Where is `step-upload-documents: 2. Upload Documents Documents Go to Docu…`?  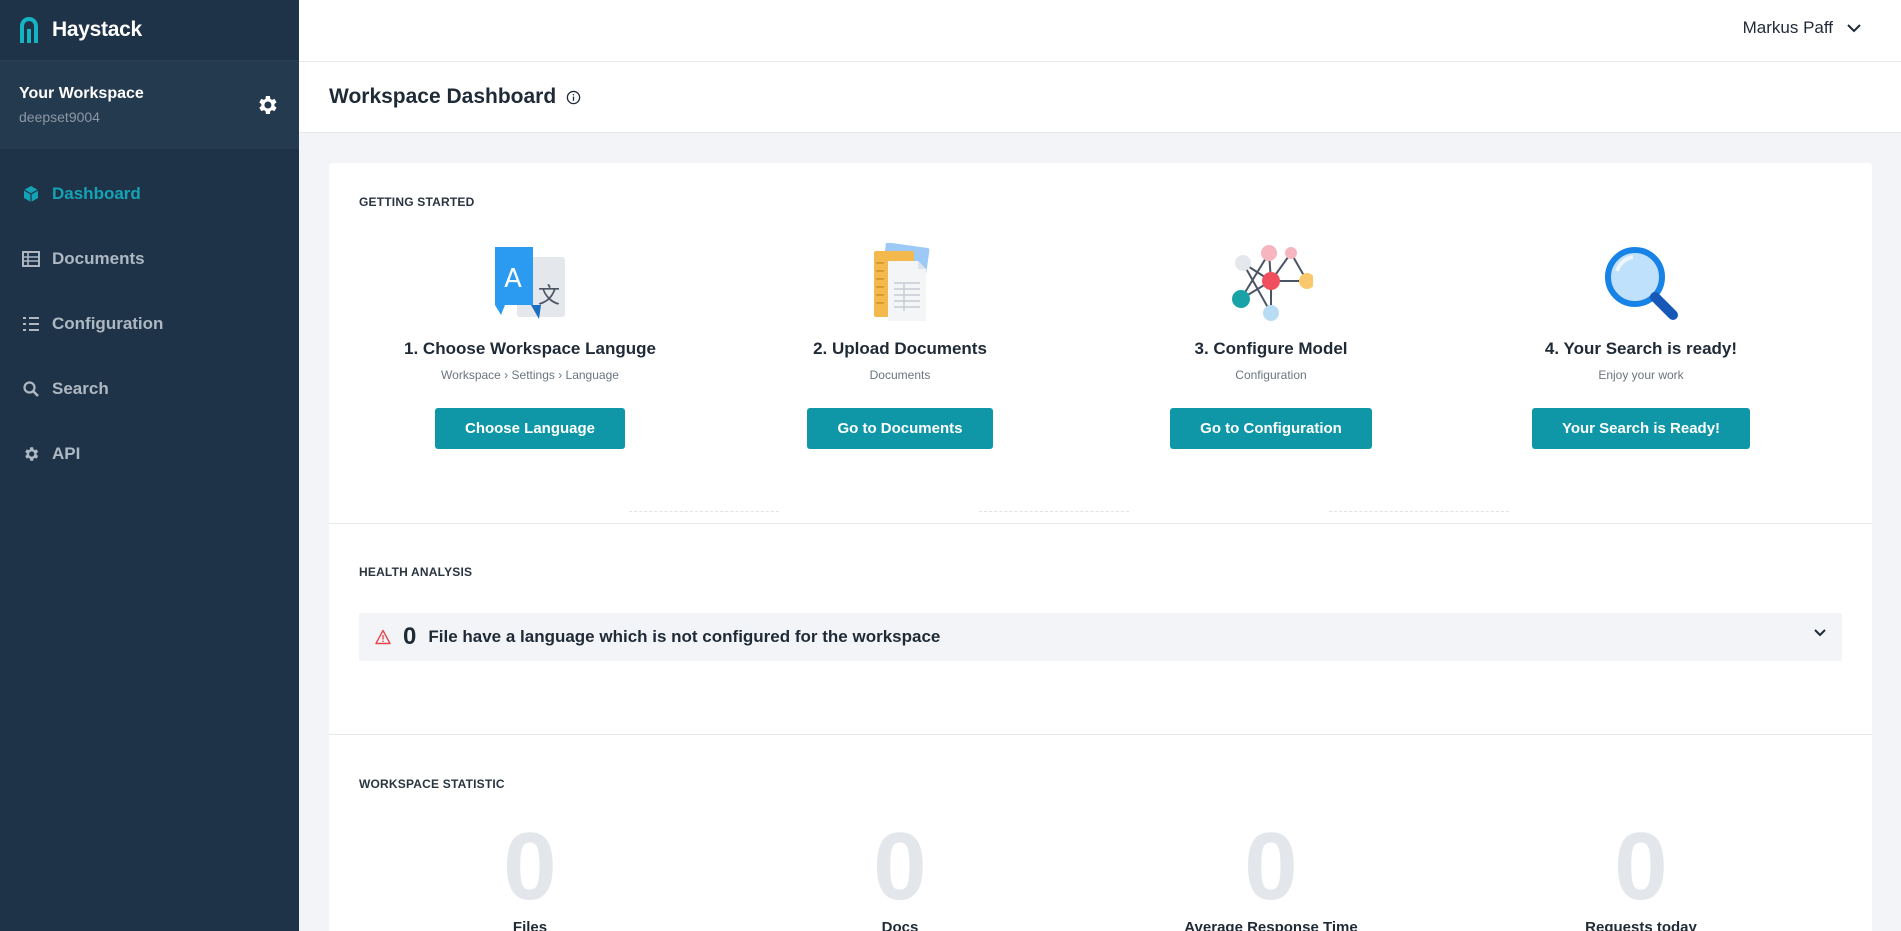
step-upload-documents: 2. Upload Documents Documents Go to Docu… is located at coordinates (900, 346).